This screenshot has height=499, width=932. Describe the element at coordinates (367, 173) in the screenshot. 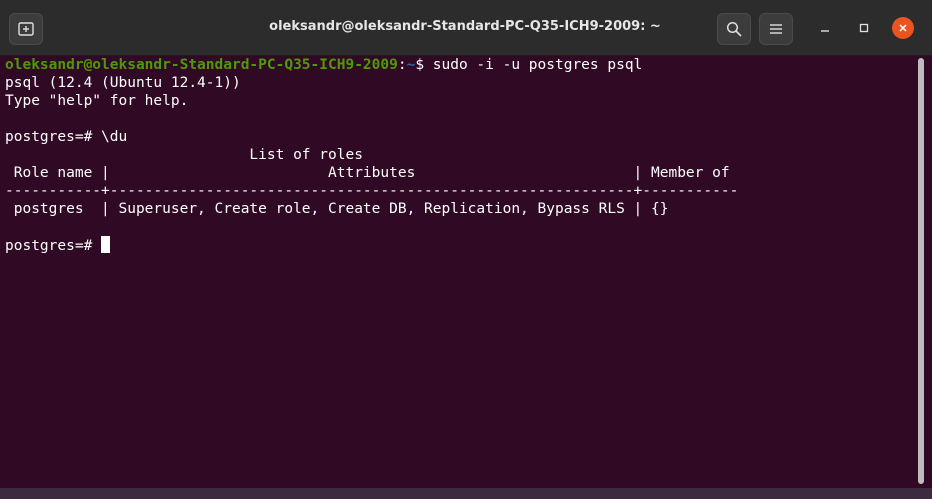

I see `table-header: Role name | Attributes | Member of` at that location.